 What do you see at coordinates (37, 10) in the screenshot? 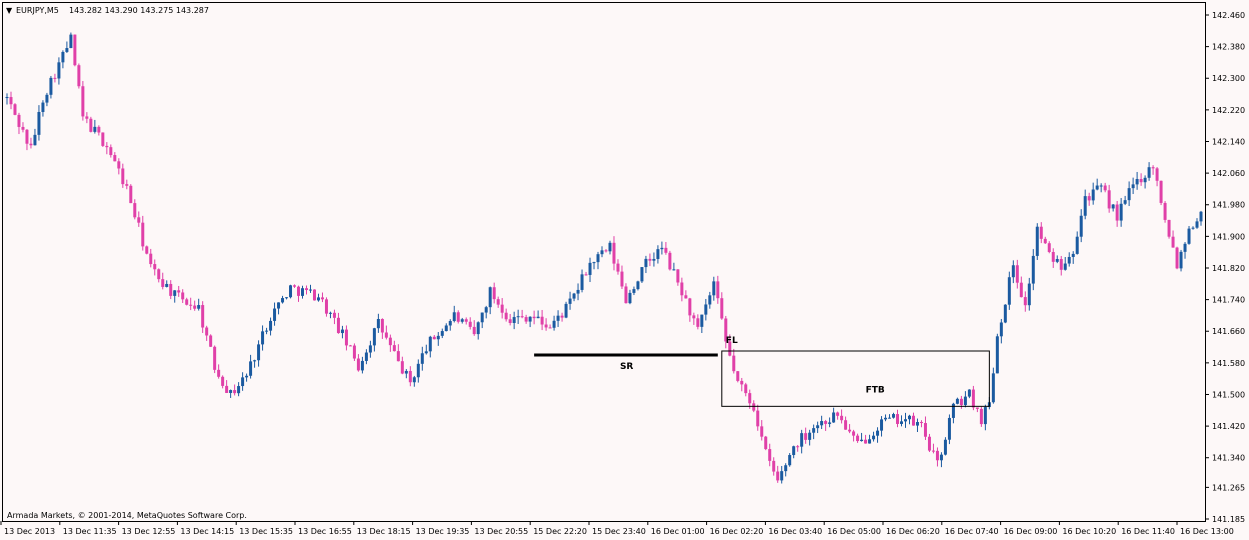
I see `symbol-label: EURJPY,M5` at bounding box center [37, 10].